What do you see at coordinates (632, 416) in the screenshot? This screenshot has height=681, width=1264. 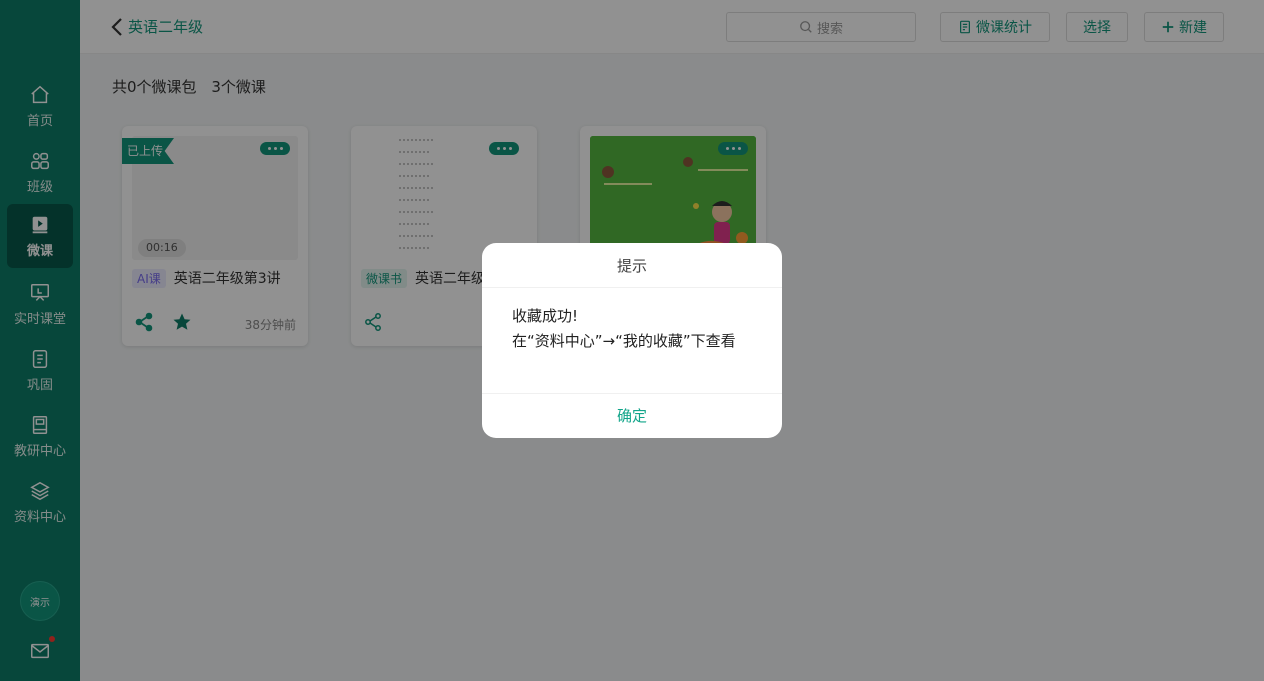 I see `confirm-button: 确定` at bounding box center [632, 416].